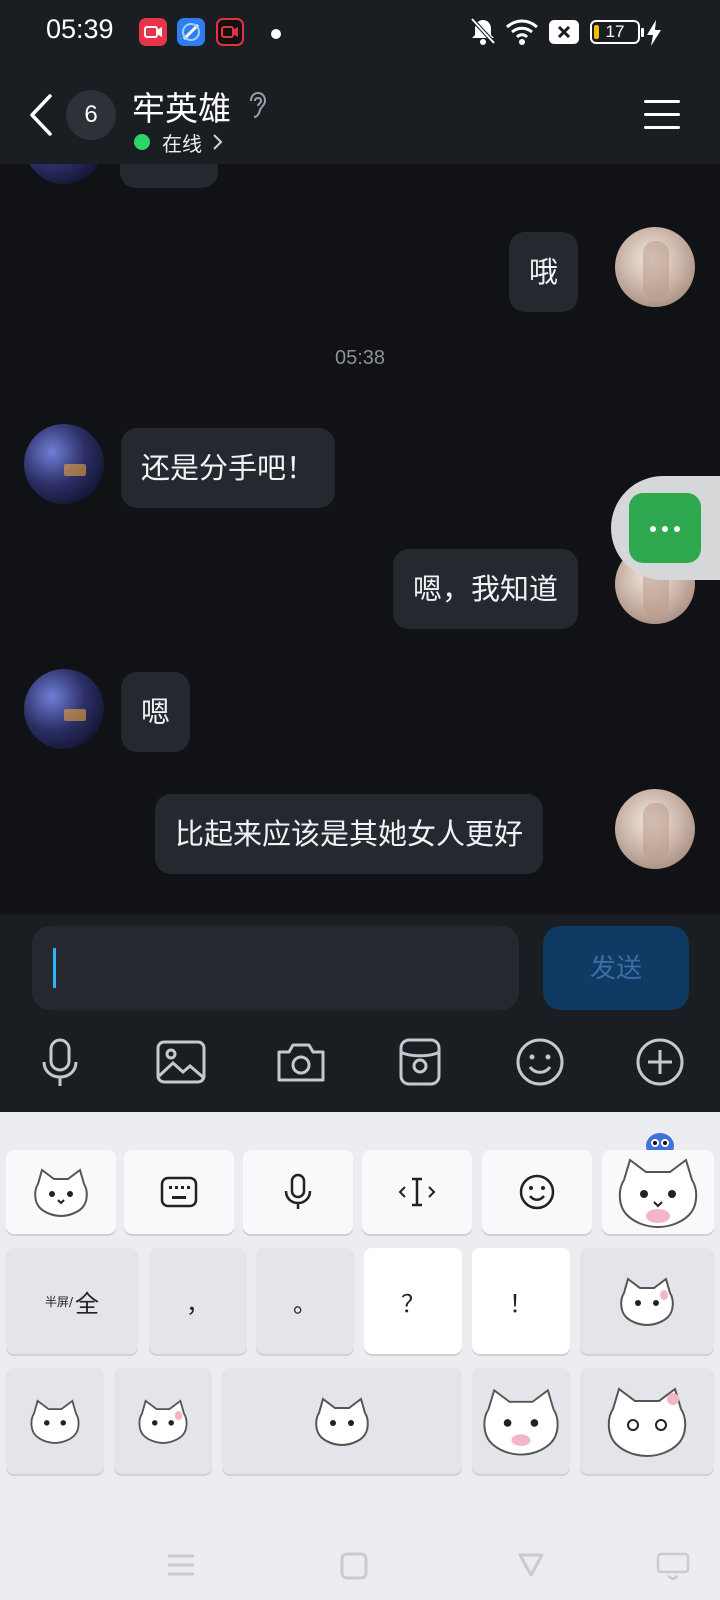  I want to click on space-key, so click(342, 1421).